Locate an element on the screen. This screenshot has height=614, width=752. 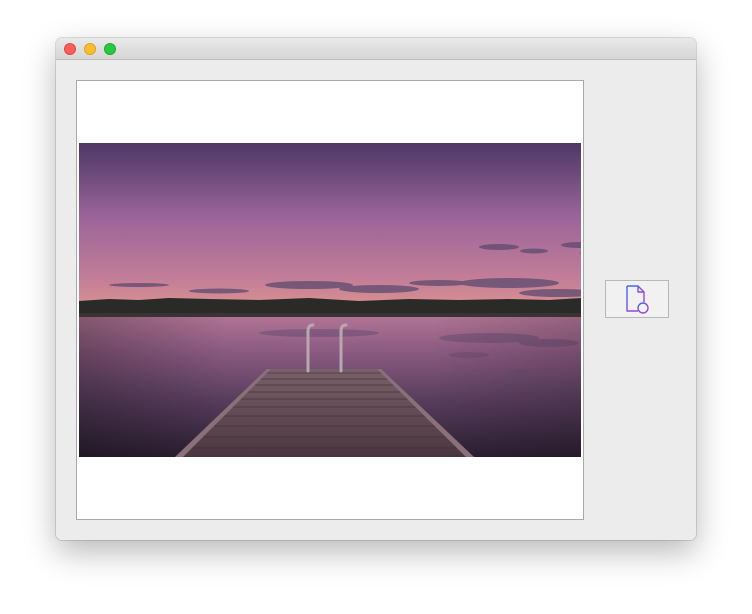
close-button is located at coordinates (70, 49).